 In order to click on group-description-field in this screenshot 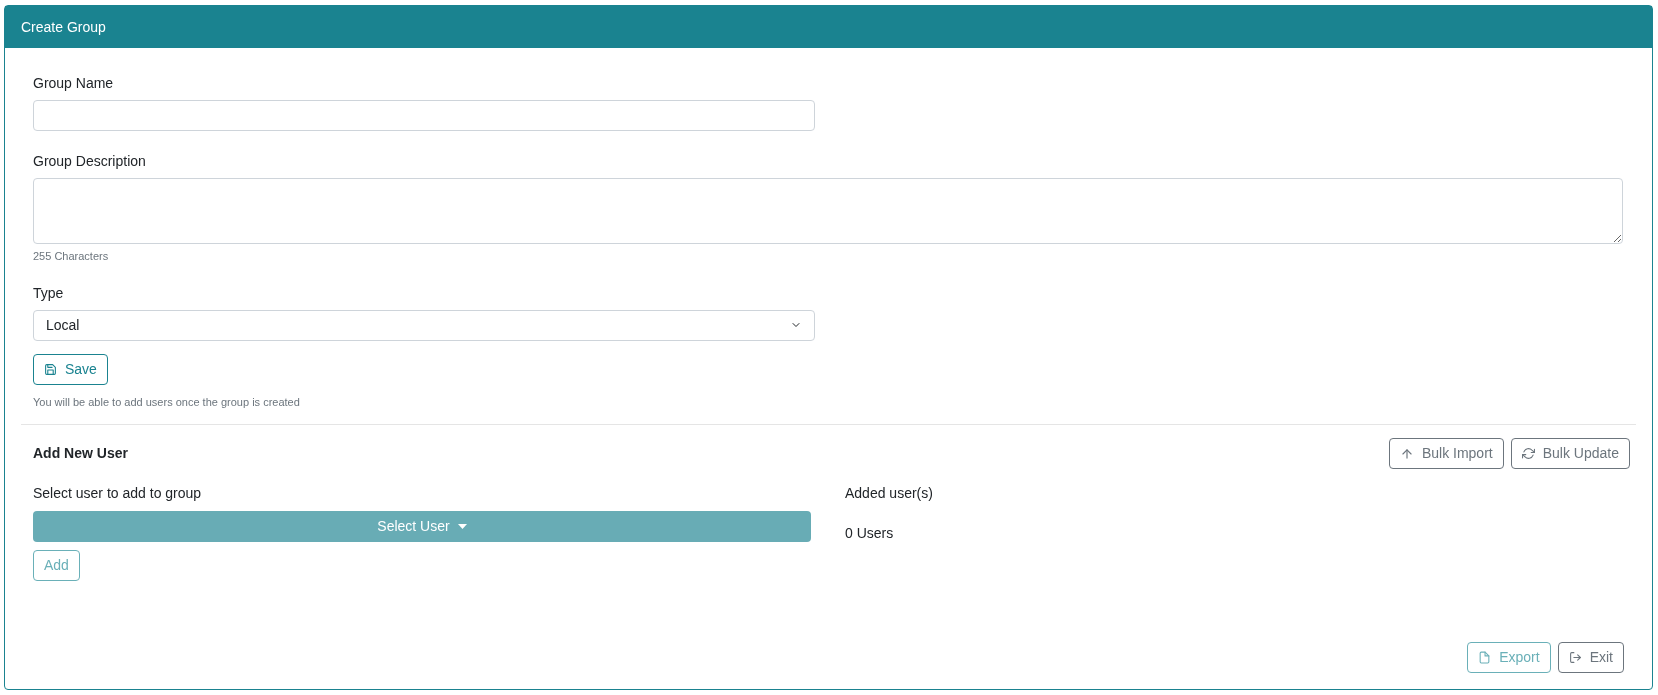, I will do `click(828, 211)`.